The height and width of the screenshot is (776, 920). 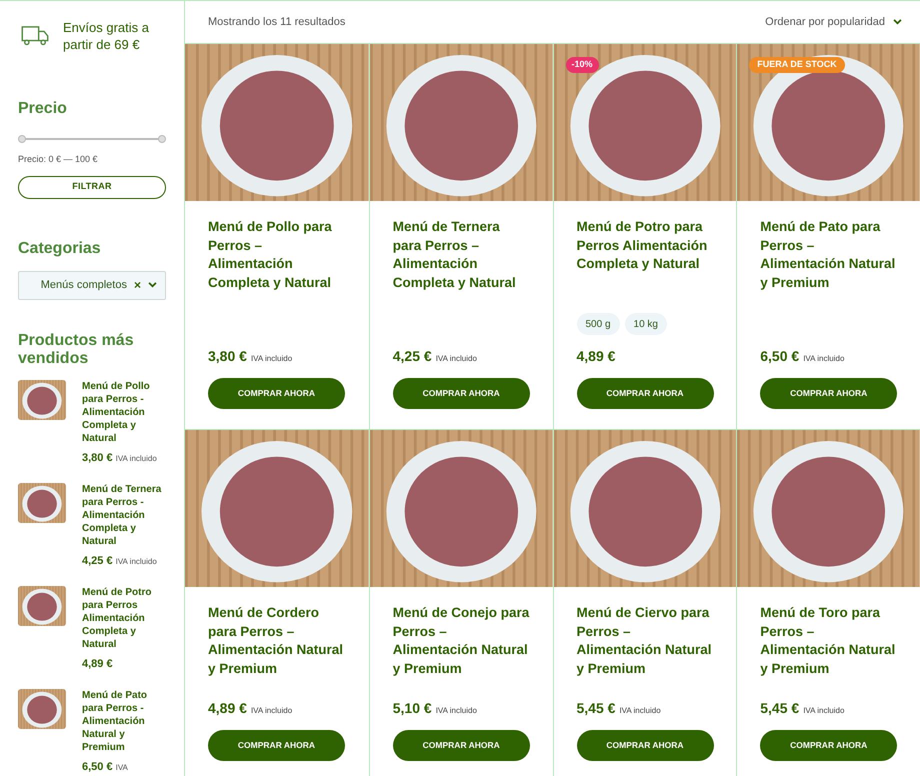 I want to click on product-title: Menú de Toro para Perros – Alimentación Natural y Premium, so click(x=828, y=641).